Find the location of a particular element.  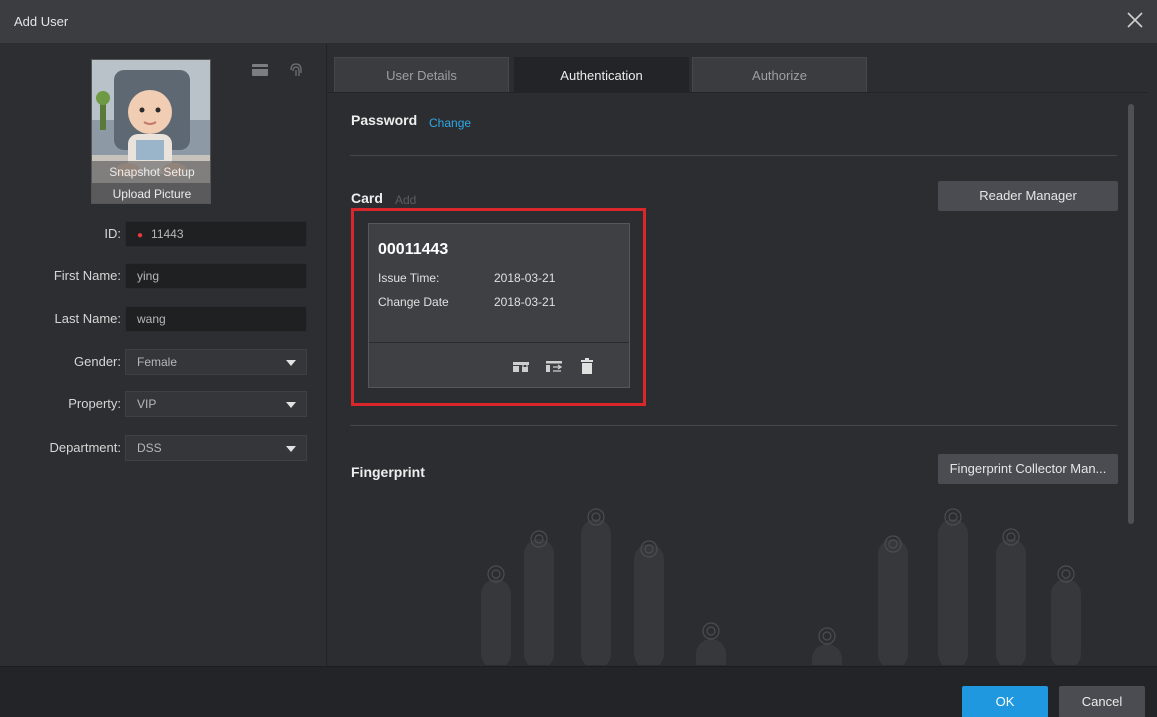

tab-user-details: User Details is located at coordinates (421, 74).